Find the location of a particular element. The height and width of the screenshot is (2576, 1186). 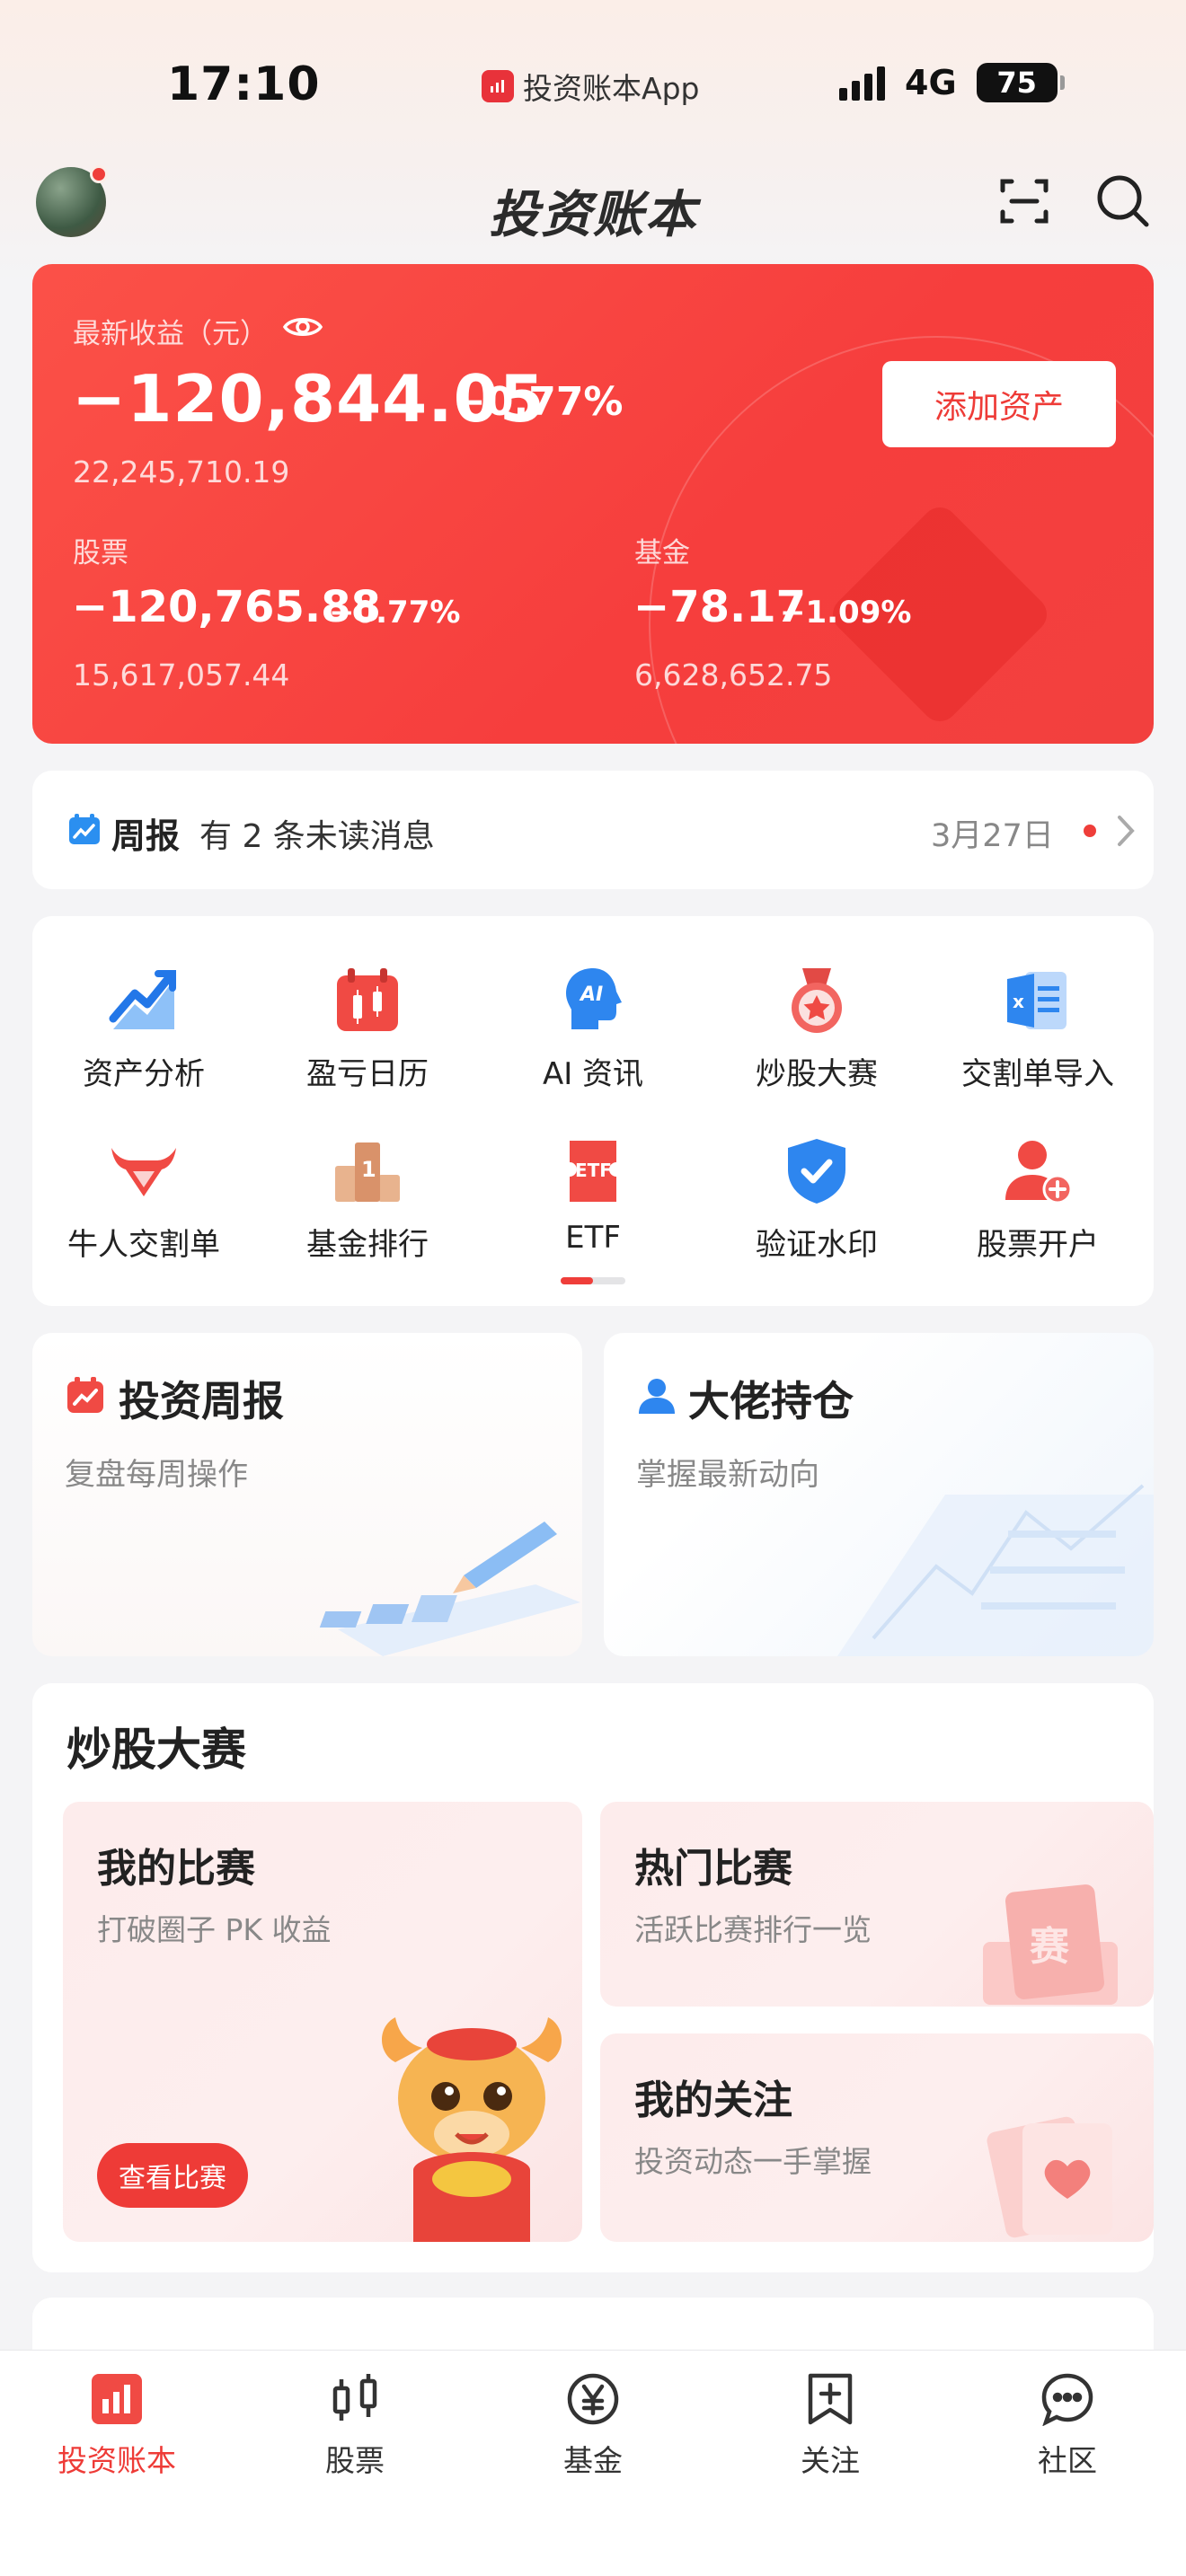

add-asset-button: 添加资产 is located at coordinates (999, 404).